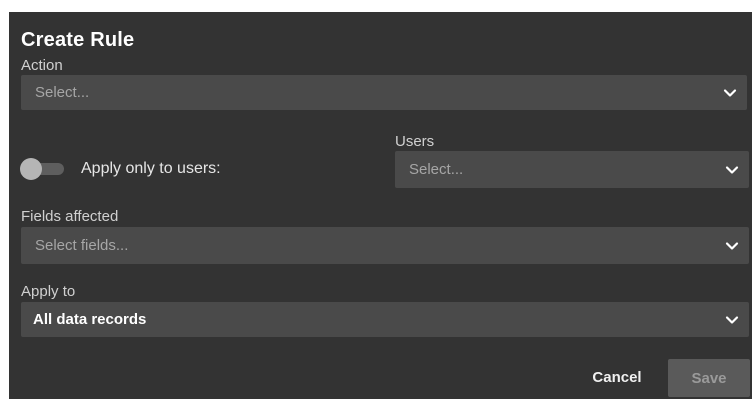 The height and width of the screenshot is (399, 752). I want to click on action-label: Action, so click(42, 65).